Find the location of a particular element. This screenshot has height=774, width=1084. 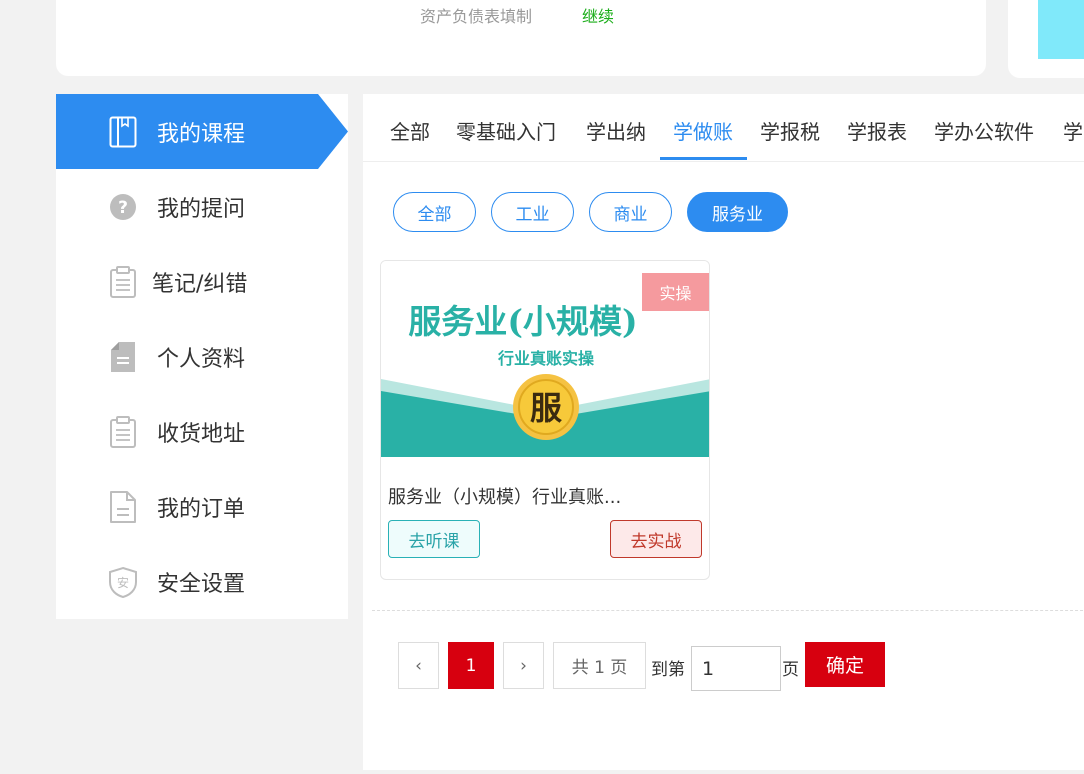

page-number-input is located at coordinates (736, 668).